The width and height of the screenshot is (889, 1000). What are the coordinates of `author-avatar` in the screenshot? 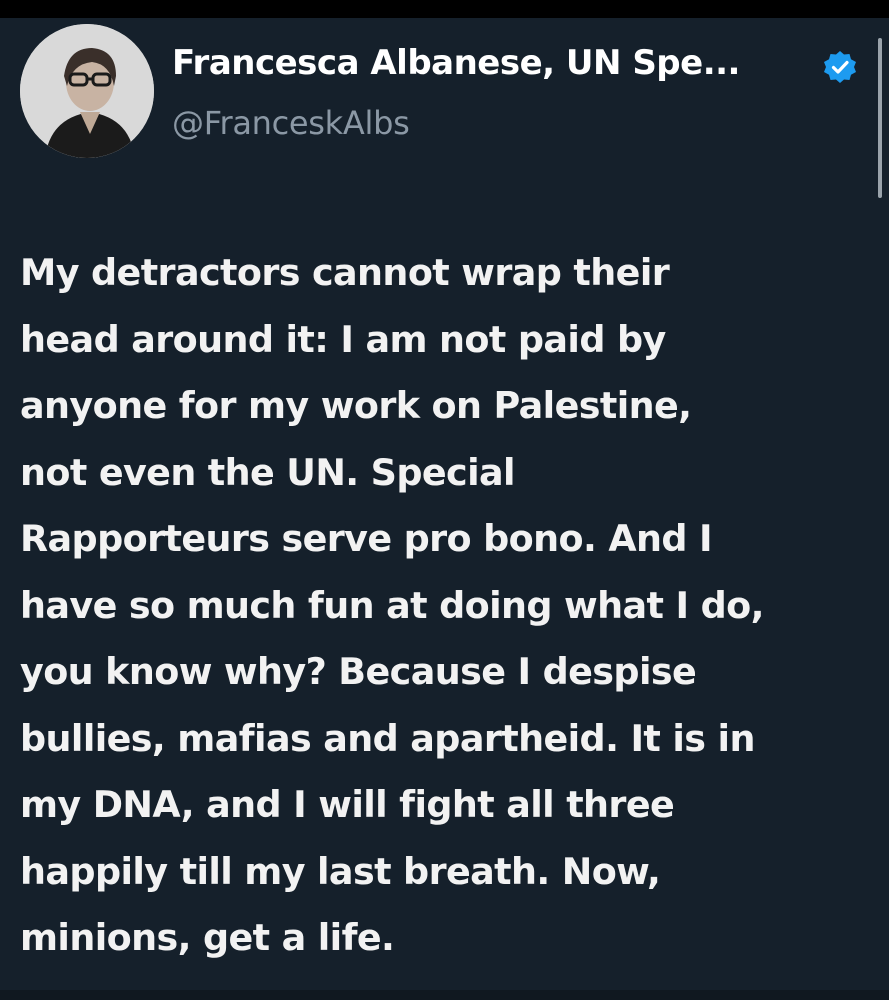 It's located at (87, 91).